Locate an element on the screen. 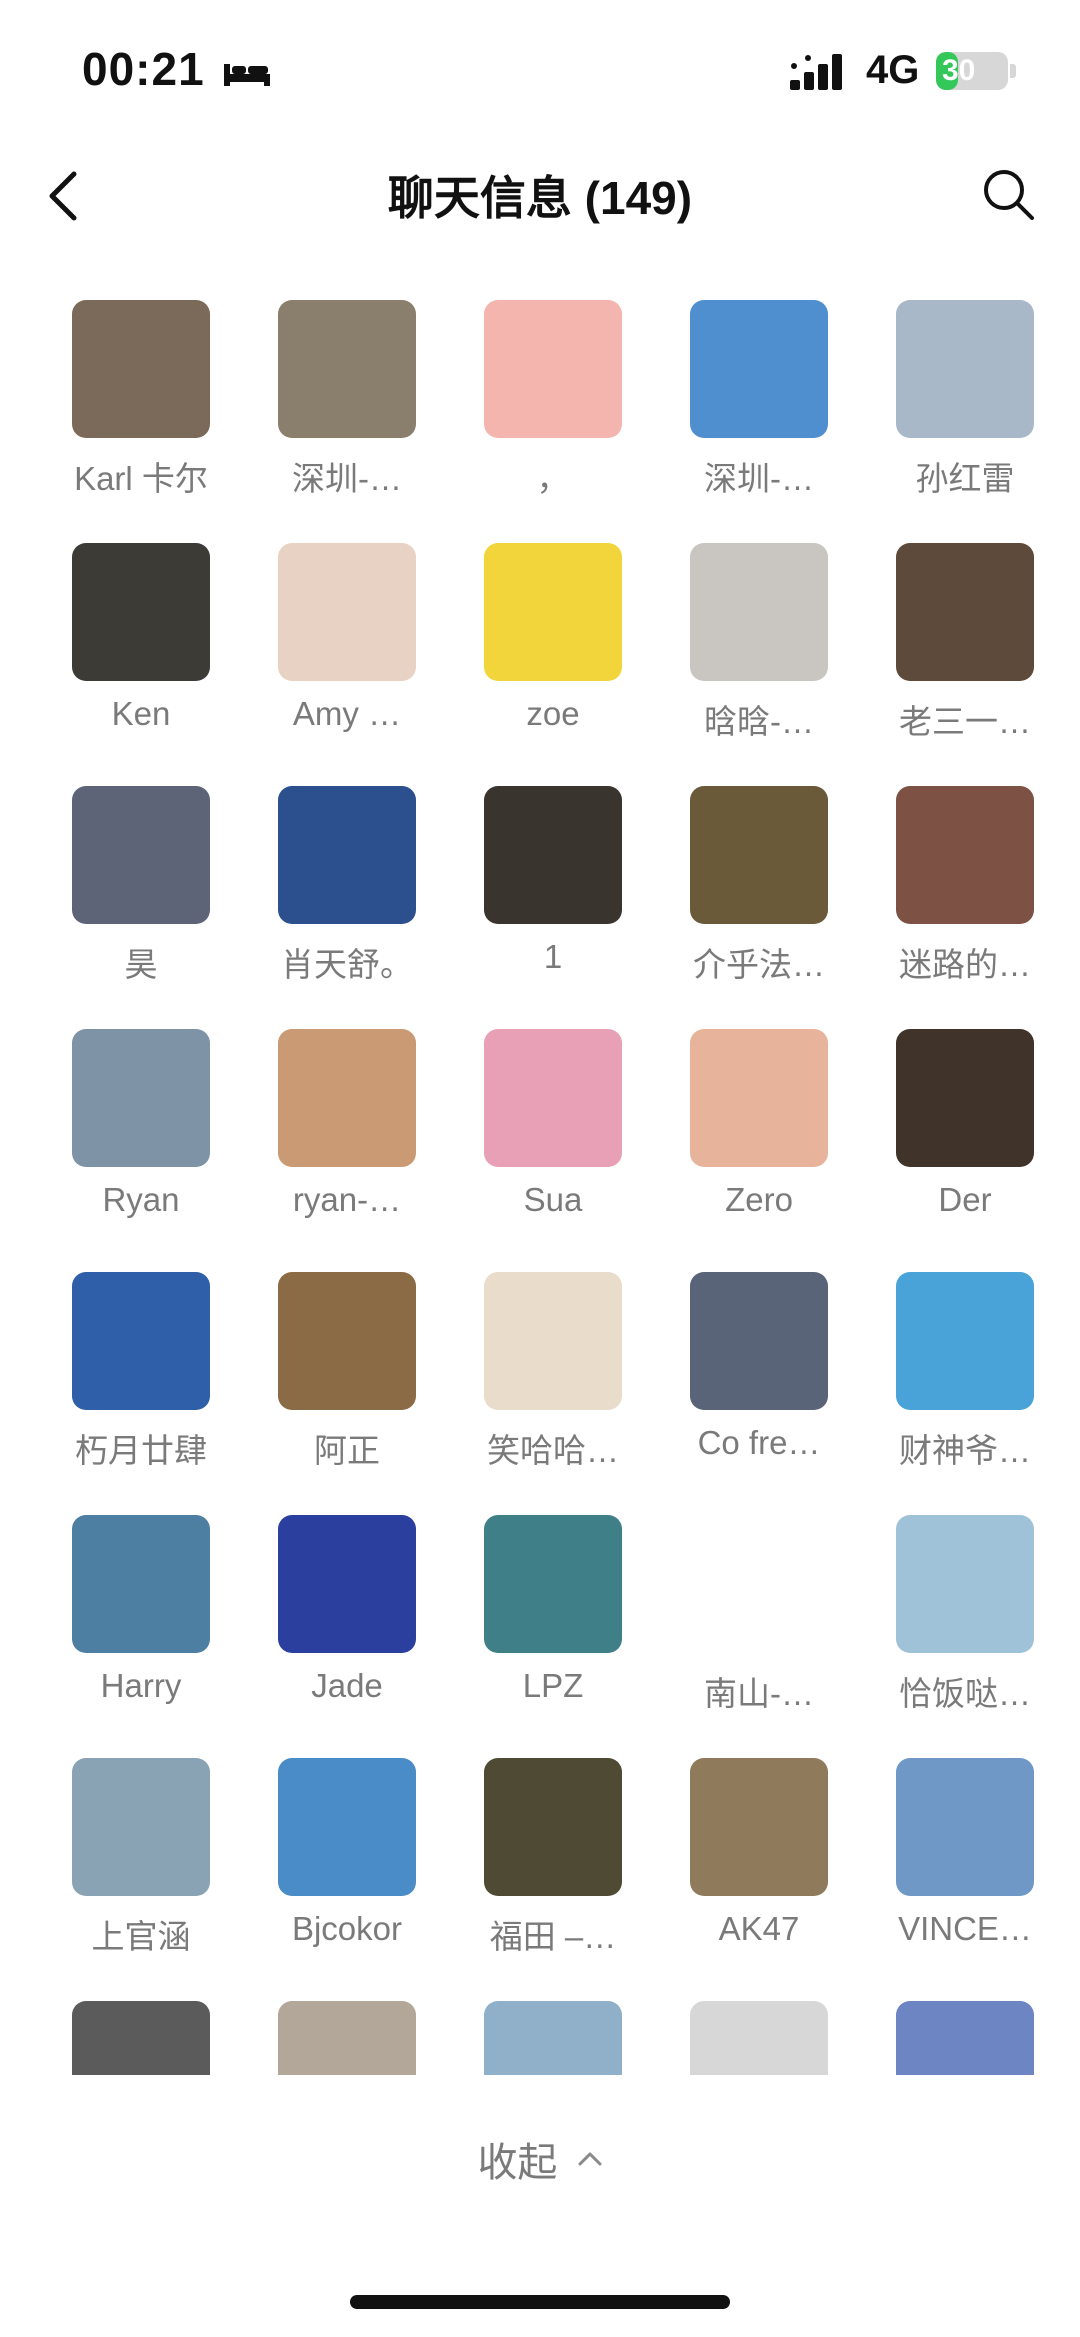 Image resolution: width=1080 pixels, height=2337 pixels. member-item: 1 is located at coordinates (553, 907).